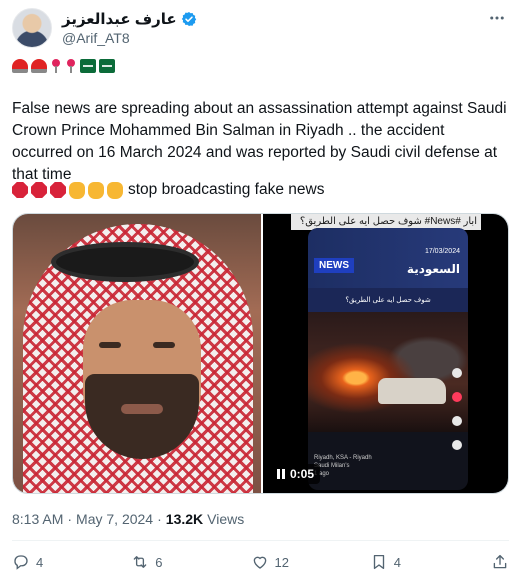  I want to click on more-dots-icon, so click(497, 18).